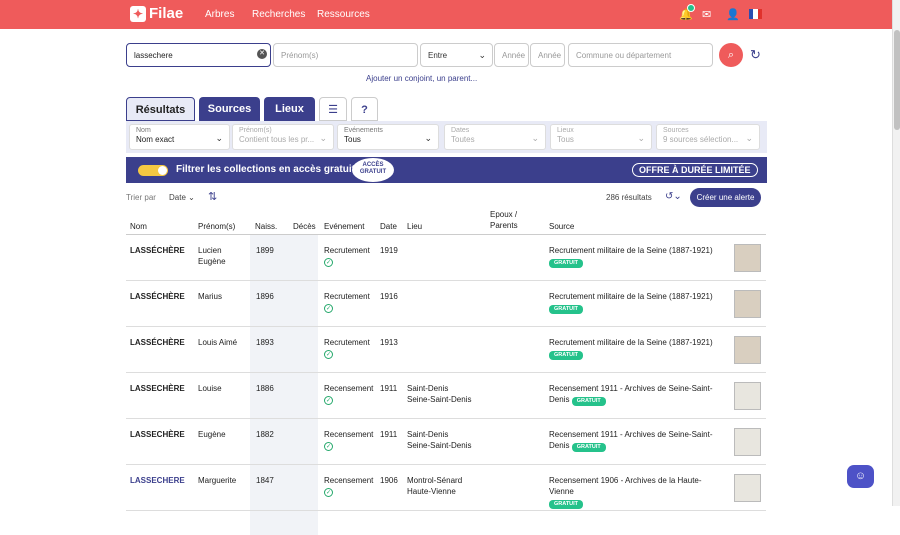 Image resolution: width=900 pixels, height=535 pixels. I want to click on filter-value: Toutes, so click(463, 139).